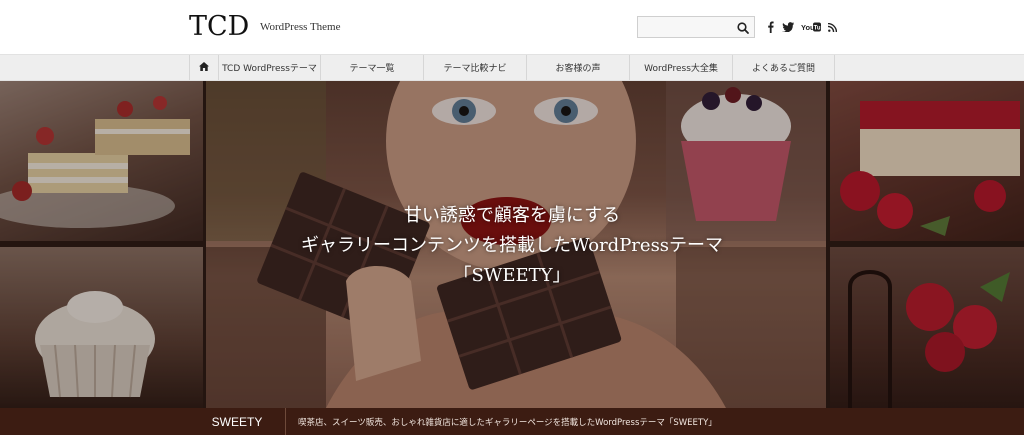 The width and height of the screenshot is (1024, 435). What do you see at coordinates (817, 29) in the screenshot?
I see `svg-text: Tu` at bounding box center [817, 29].